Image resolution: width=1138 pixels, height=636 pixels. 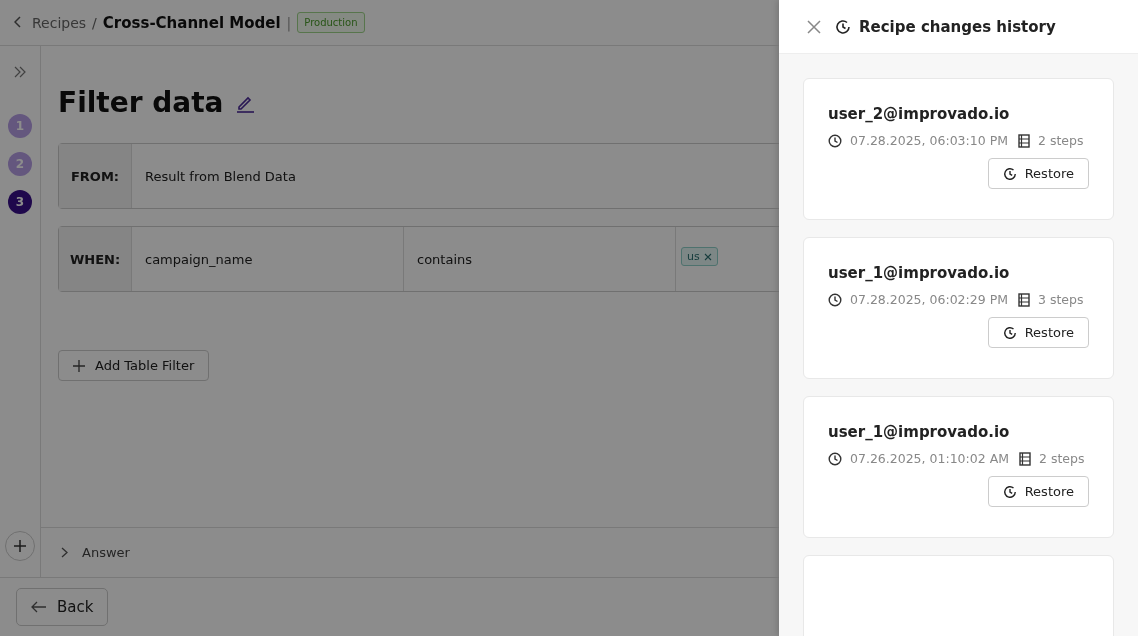 I want to click on timestamp: 07.26.2025, 01:10:02 AM, so click(x=929, y=458).